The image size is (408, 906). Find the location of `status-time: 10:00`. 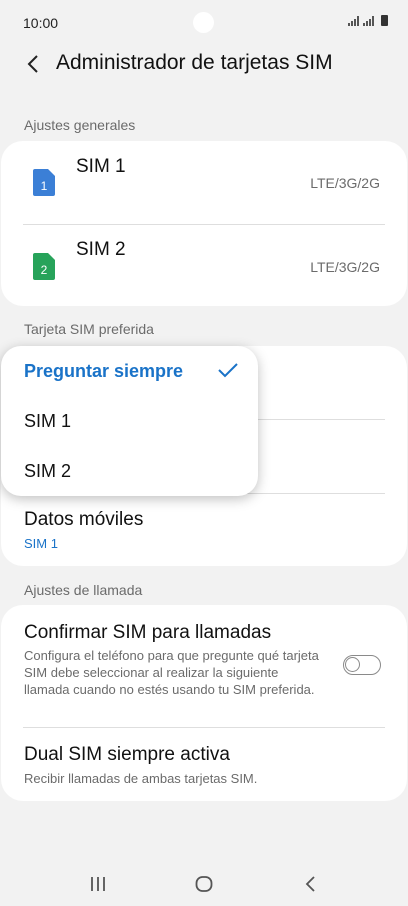

status-time: 10:00 is located at coordinates (41, 23).